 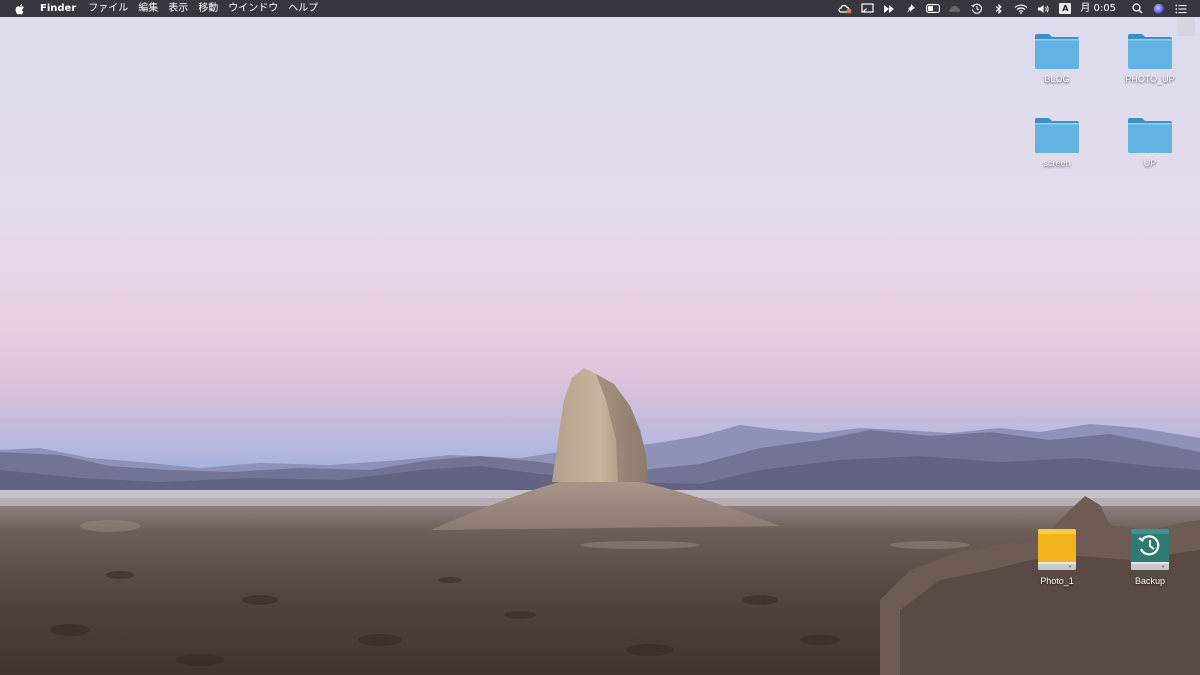 I want to click on desktop-folder-up: UP, so click(x=1150, y=139).